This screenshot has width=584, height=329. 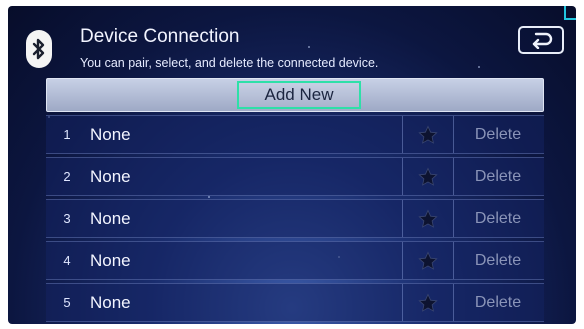 I want to click on add-new-button: Add New, so click(x=299, y=95).